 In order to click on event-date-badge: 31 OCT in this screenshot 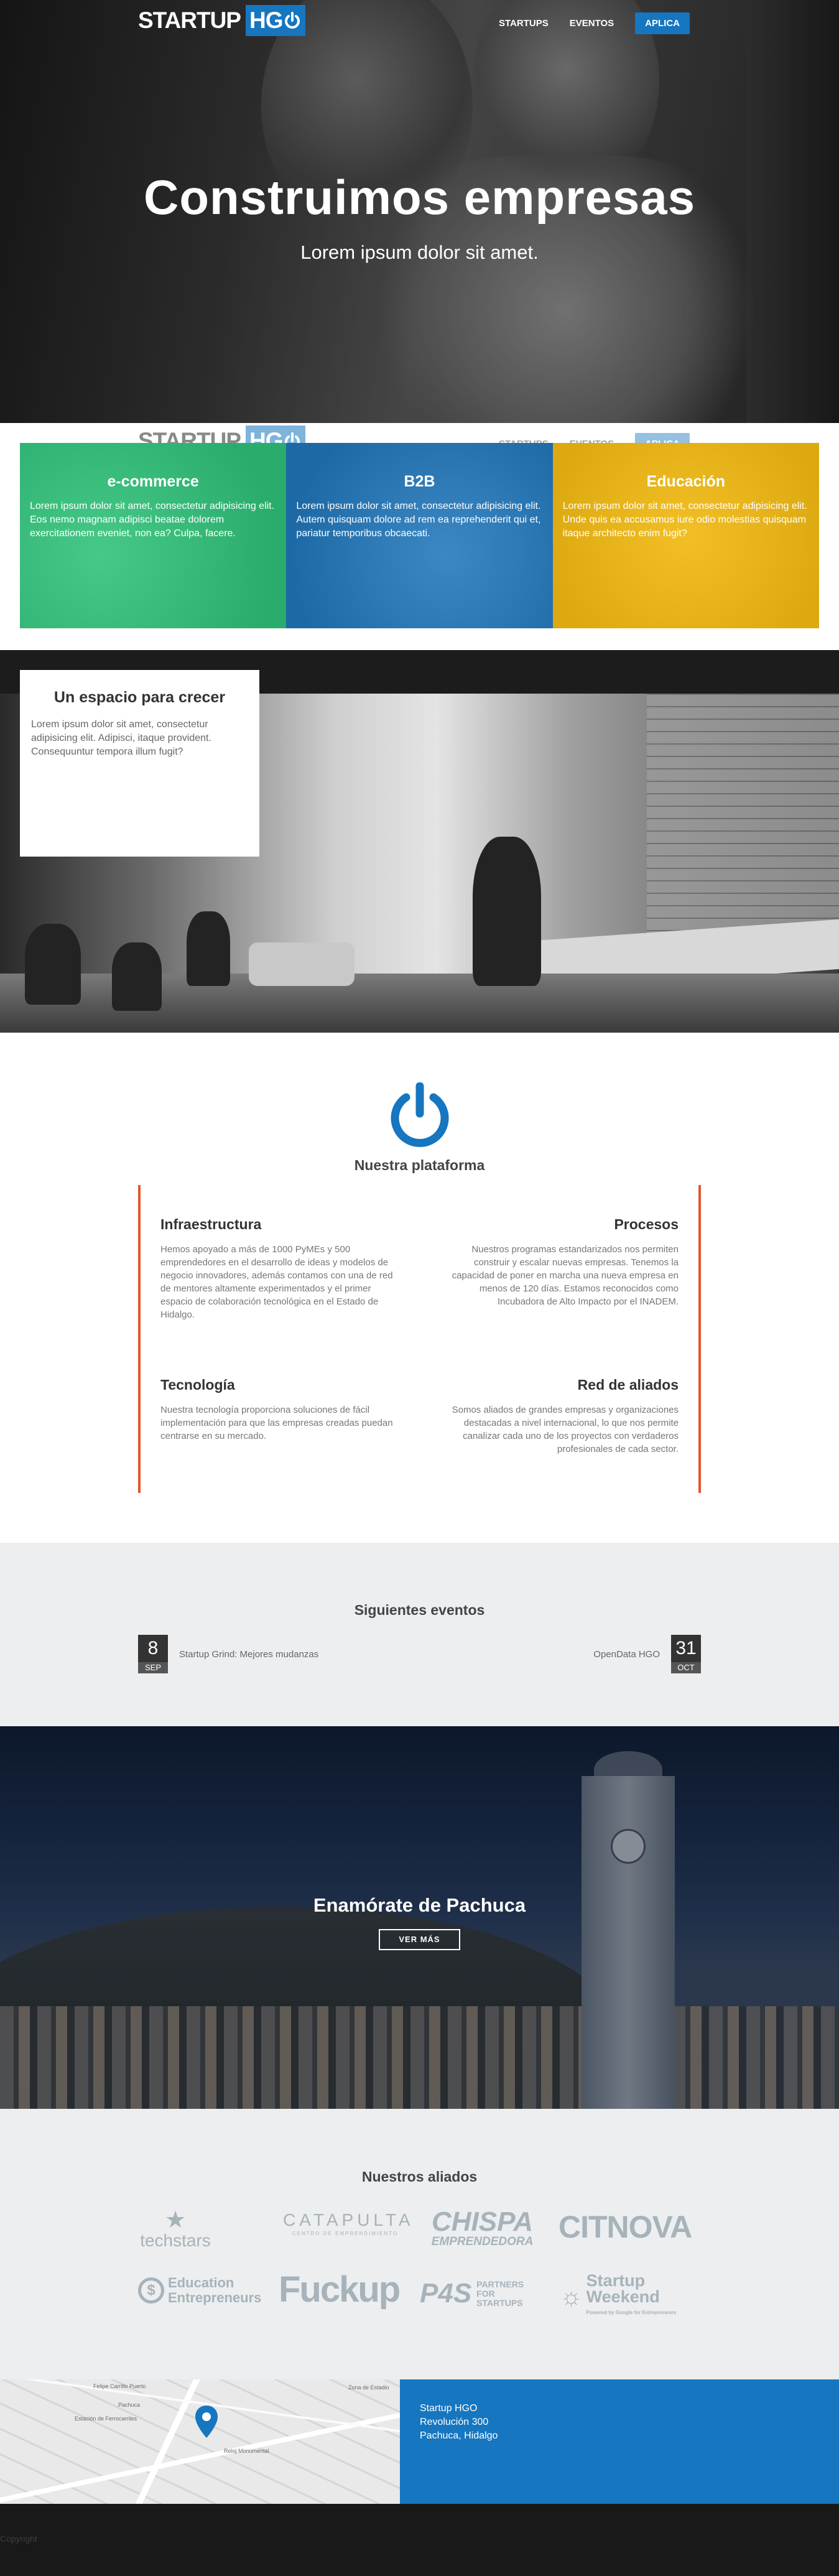, I will do `click(686, 1654)`.